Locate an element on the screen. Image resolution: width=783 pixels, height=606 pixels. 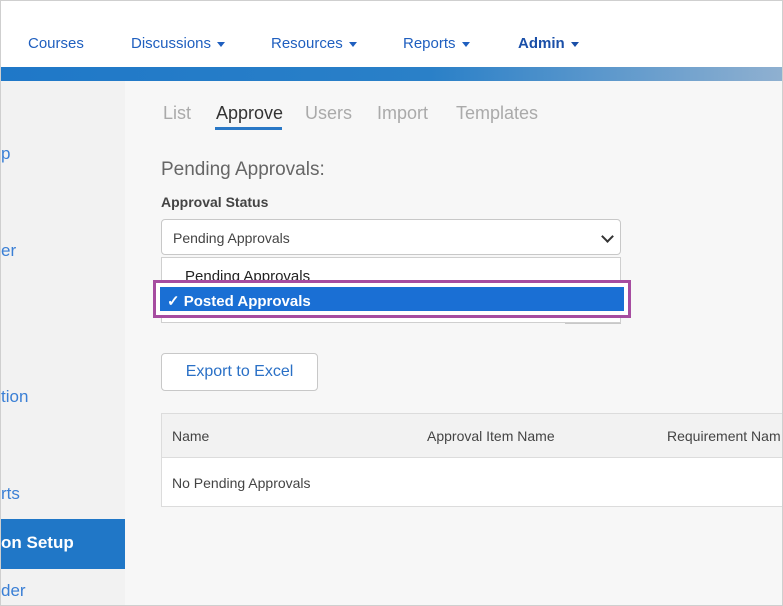
nav-admin: Admin is located at coordinates (548, 43).